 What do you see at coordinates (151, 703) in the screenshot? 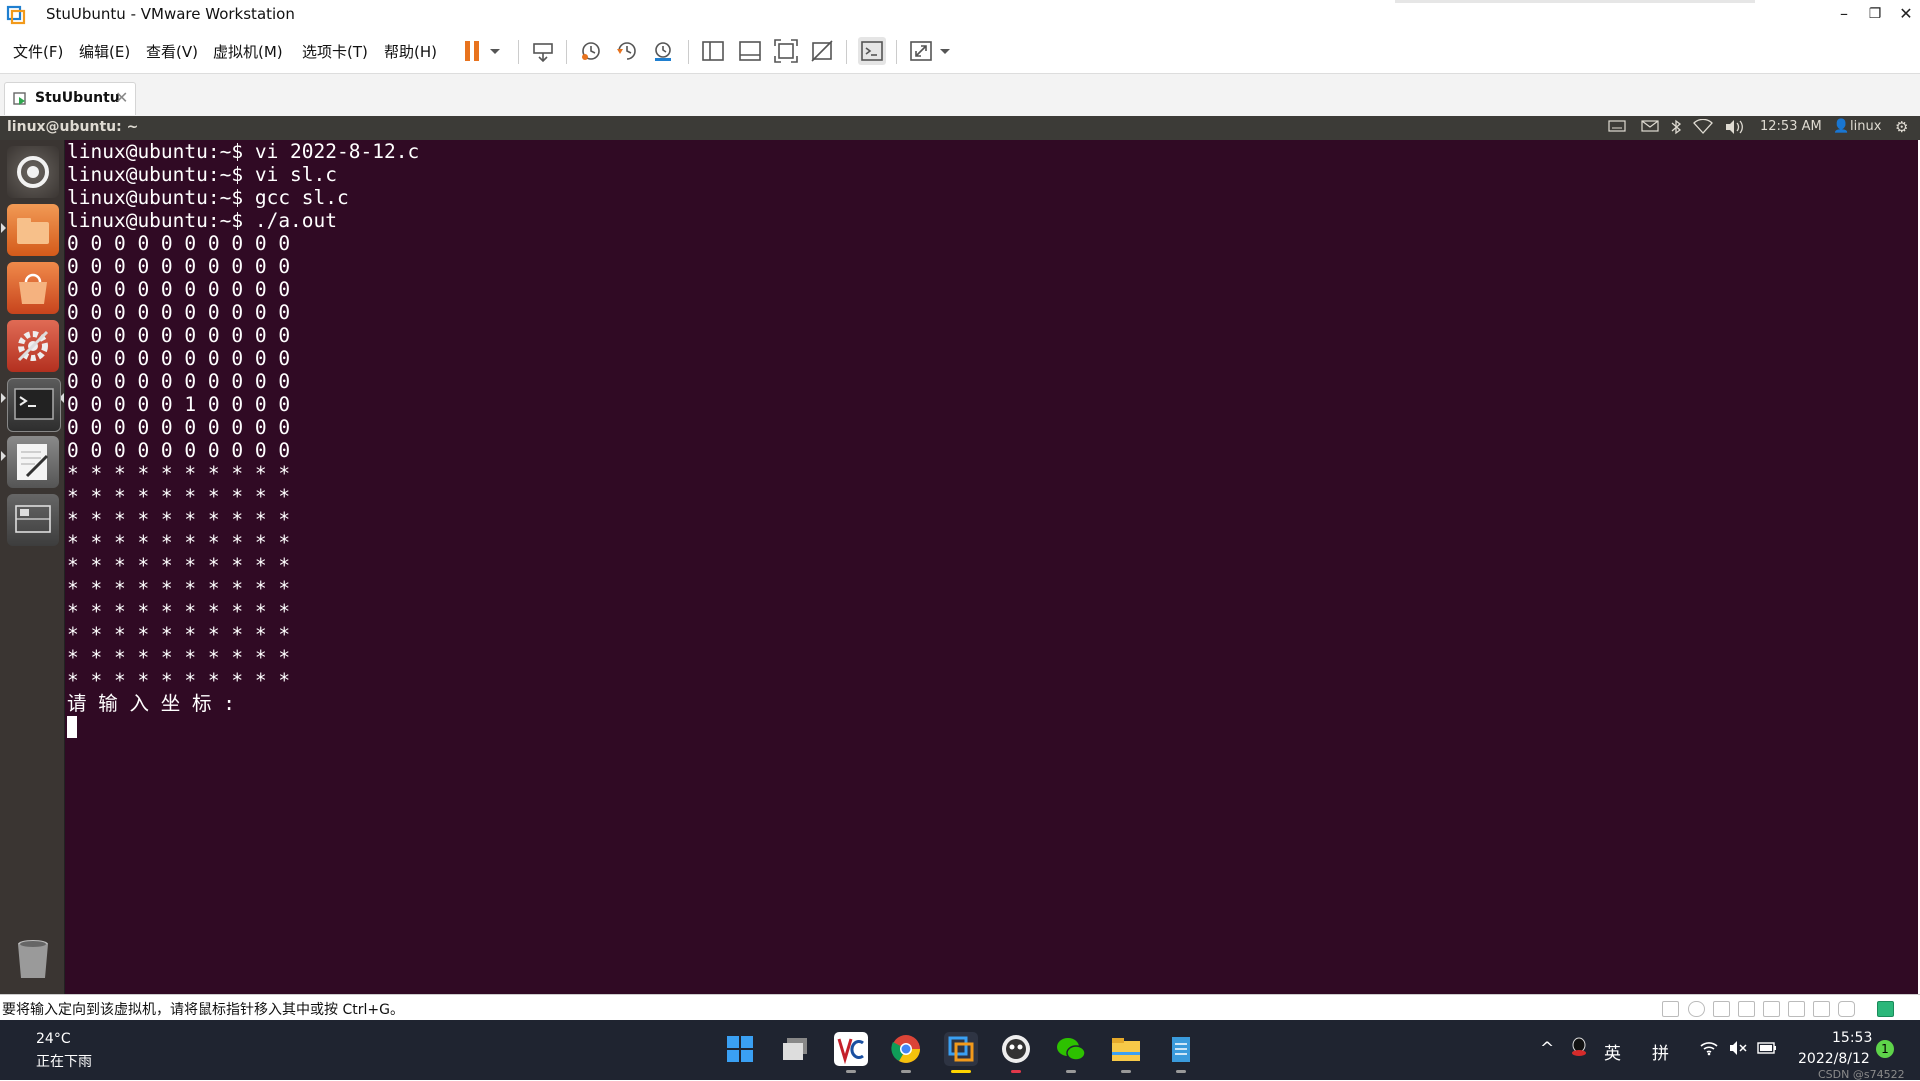
I see `terminal-line: 请 输 入 坐 标 :` at bounding box center [151, 703].